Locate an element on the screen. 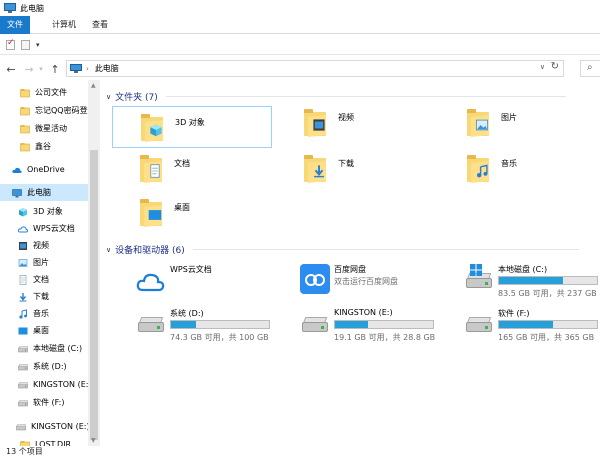 The image size is (600, 458). search-icon: ⌕ is located at coordinates (590, 67).